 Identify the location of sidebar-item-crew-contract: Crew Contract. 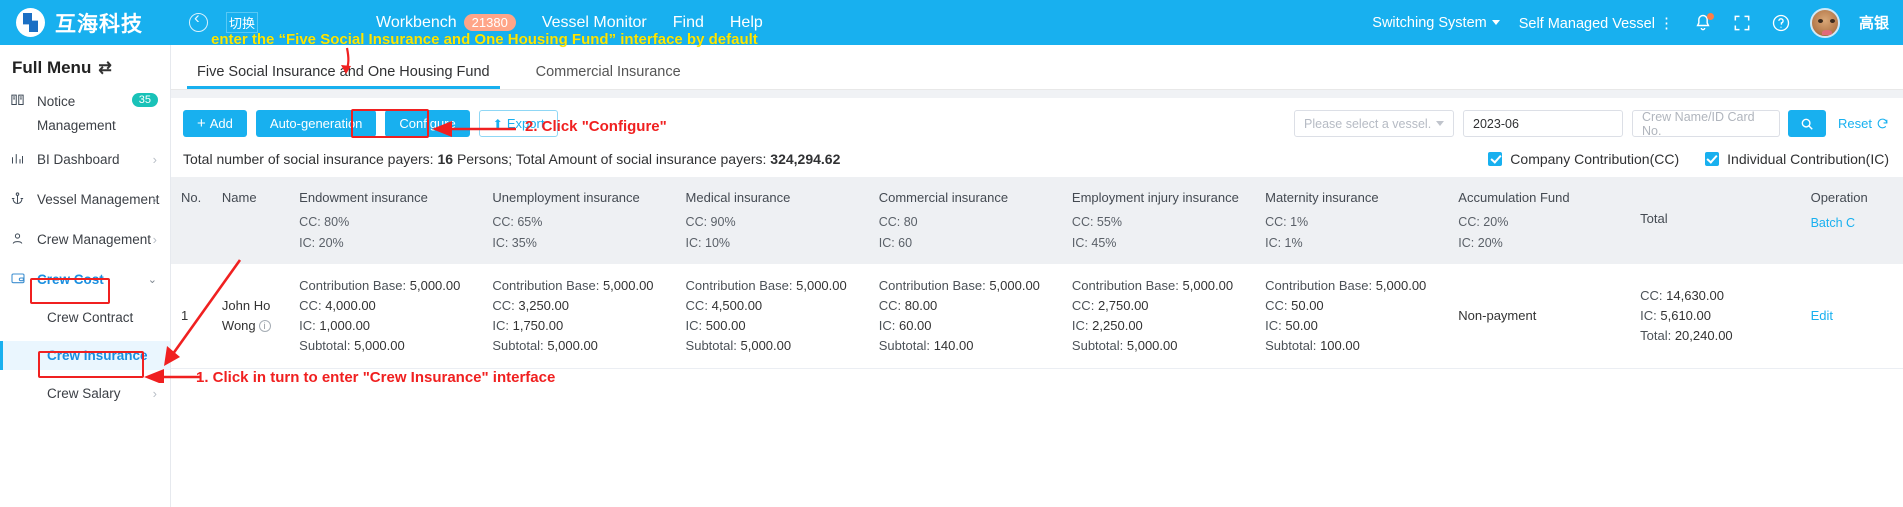
(85, 317).